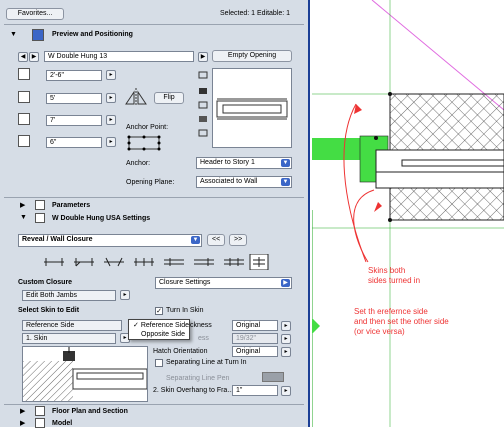  Describe the element at coordinates (244, 163) in the screenshot. I see `anchor-select: Header to Story 1 ▼` at that location.